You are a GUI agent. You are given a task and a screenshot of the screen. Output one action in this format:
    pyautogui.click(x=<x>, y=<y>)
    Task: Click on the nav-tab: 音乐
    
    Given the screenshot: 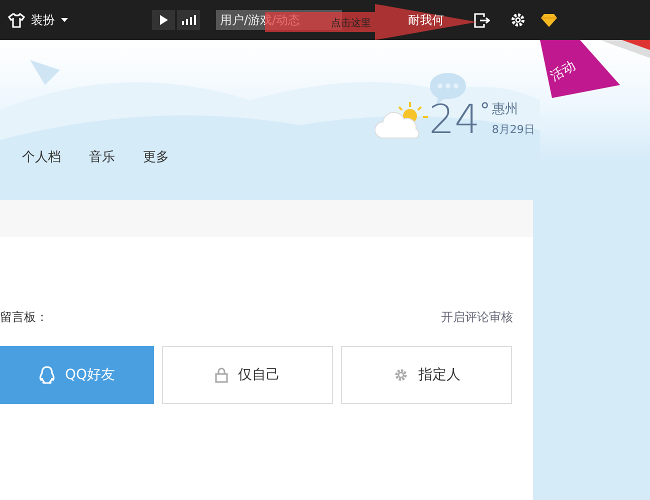 What is the action you would take?
    pyautogui.click(x=102, y=157)
    